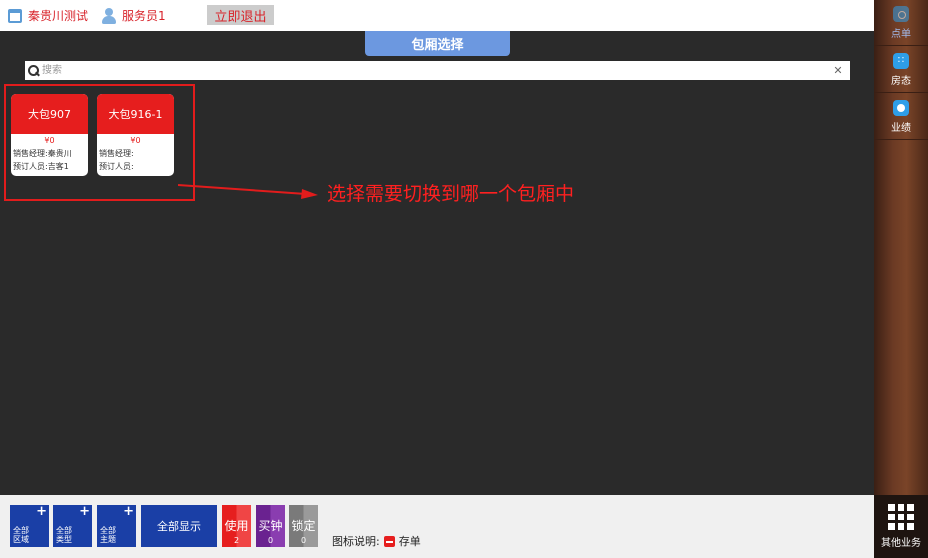  What do you see at coordinates (838, 70) in the screenshot?
I see `close-icon: ✕` at bounding box center [838, 70].